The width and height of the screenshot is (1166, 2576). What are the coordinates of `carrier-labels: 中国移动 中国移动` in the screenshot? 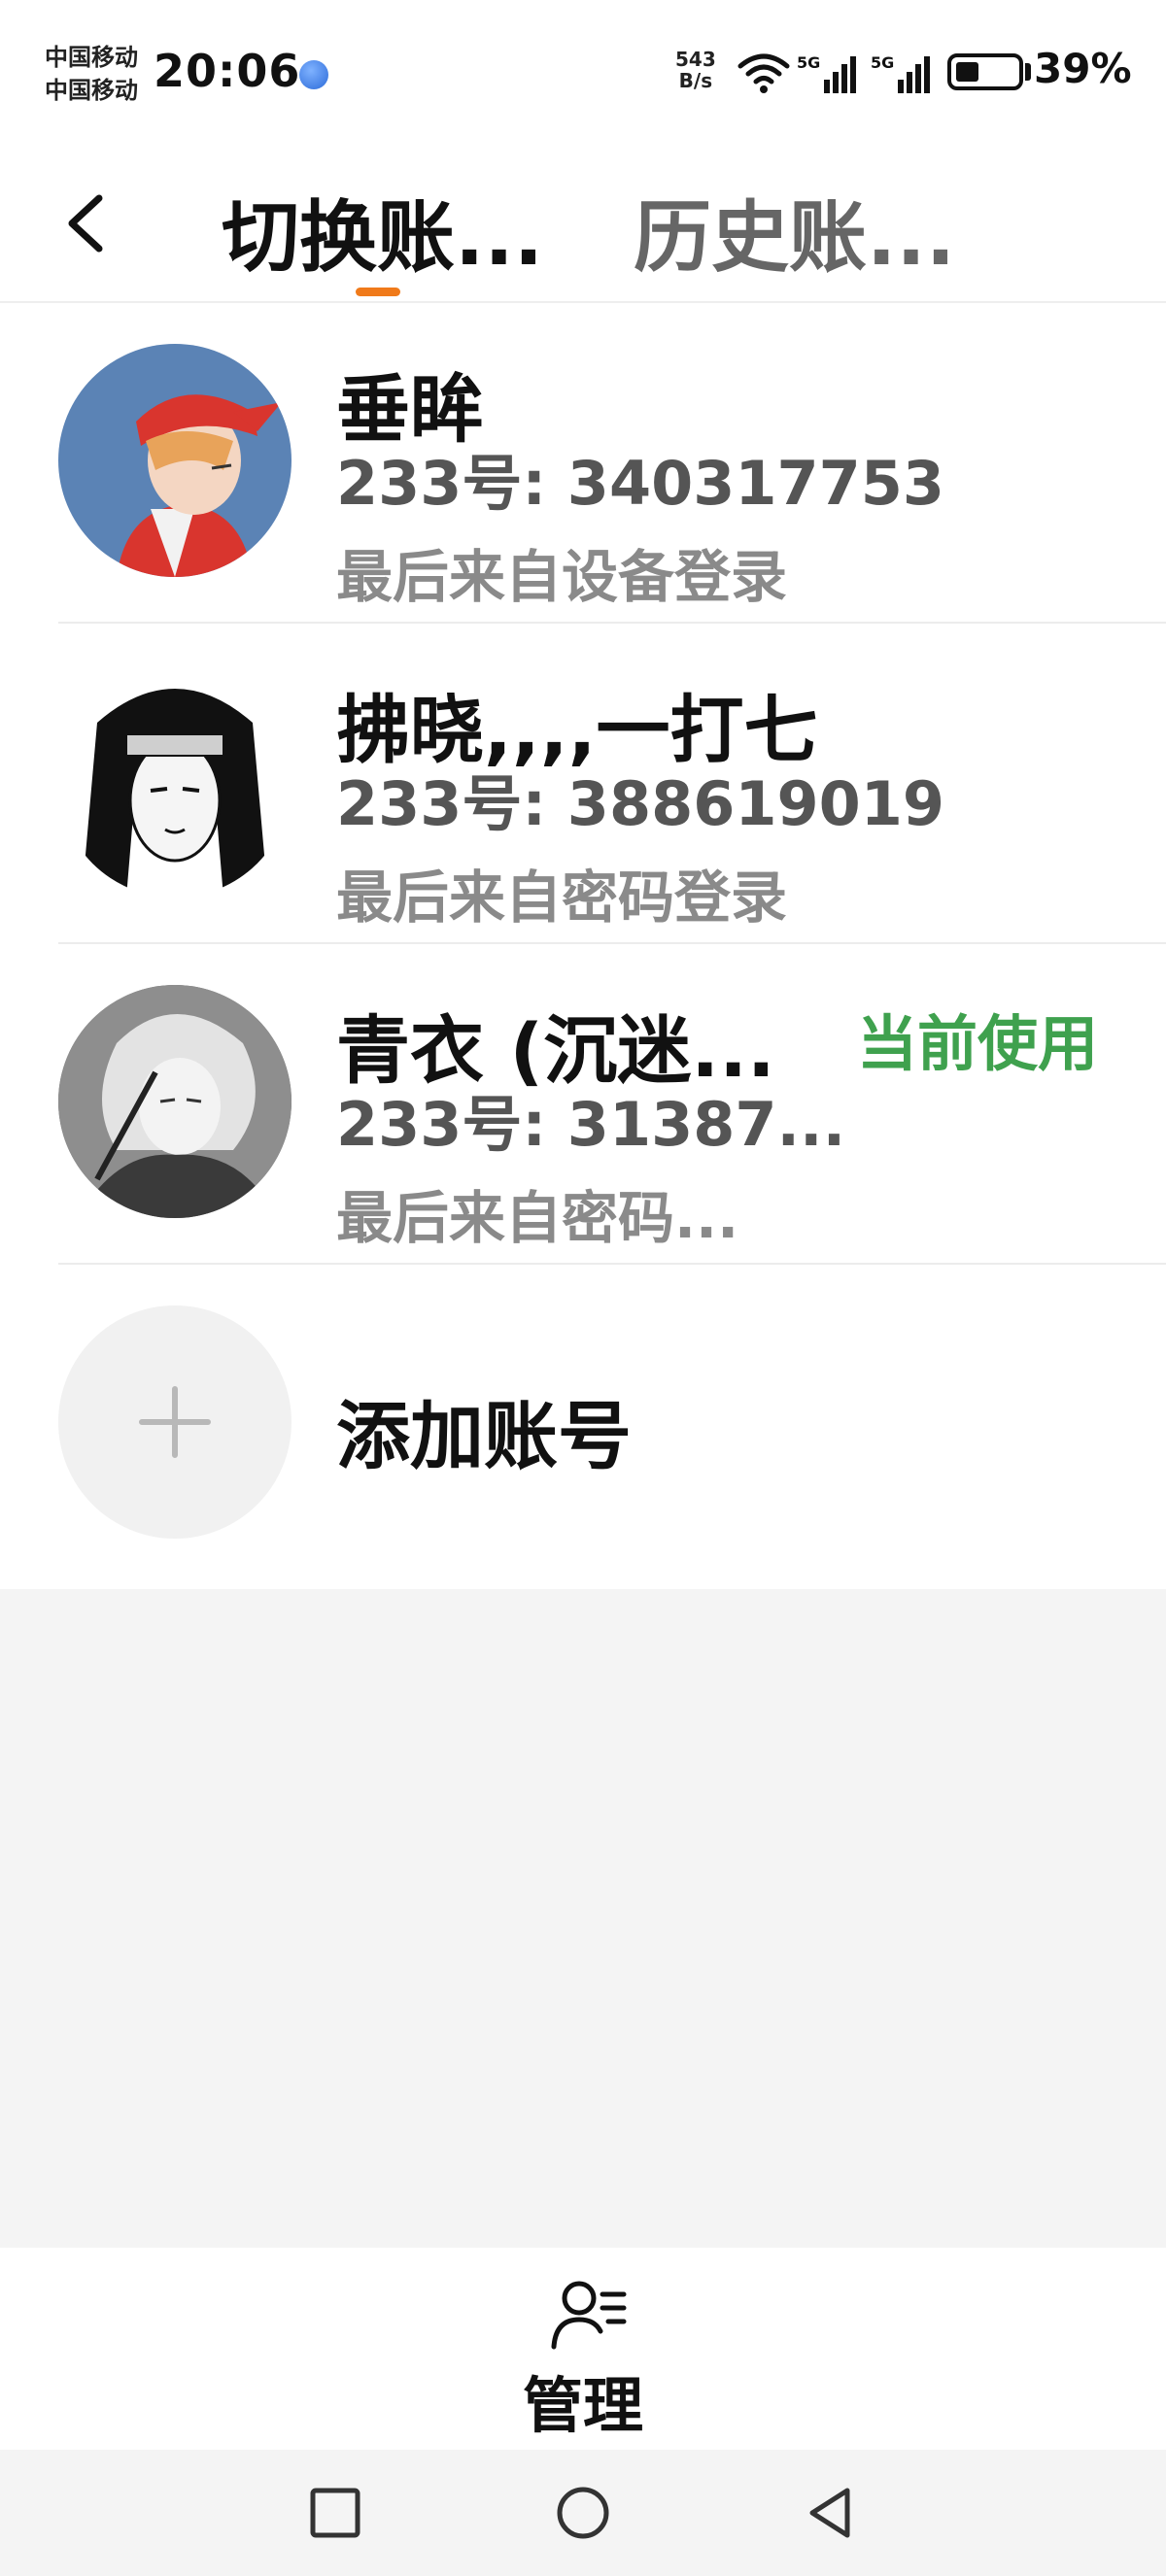 It's located at (91, 74).